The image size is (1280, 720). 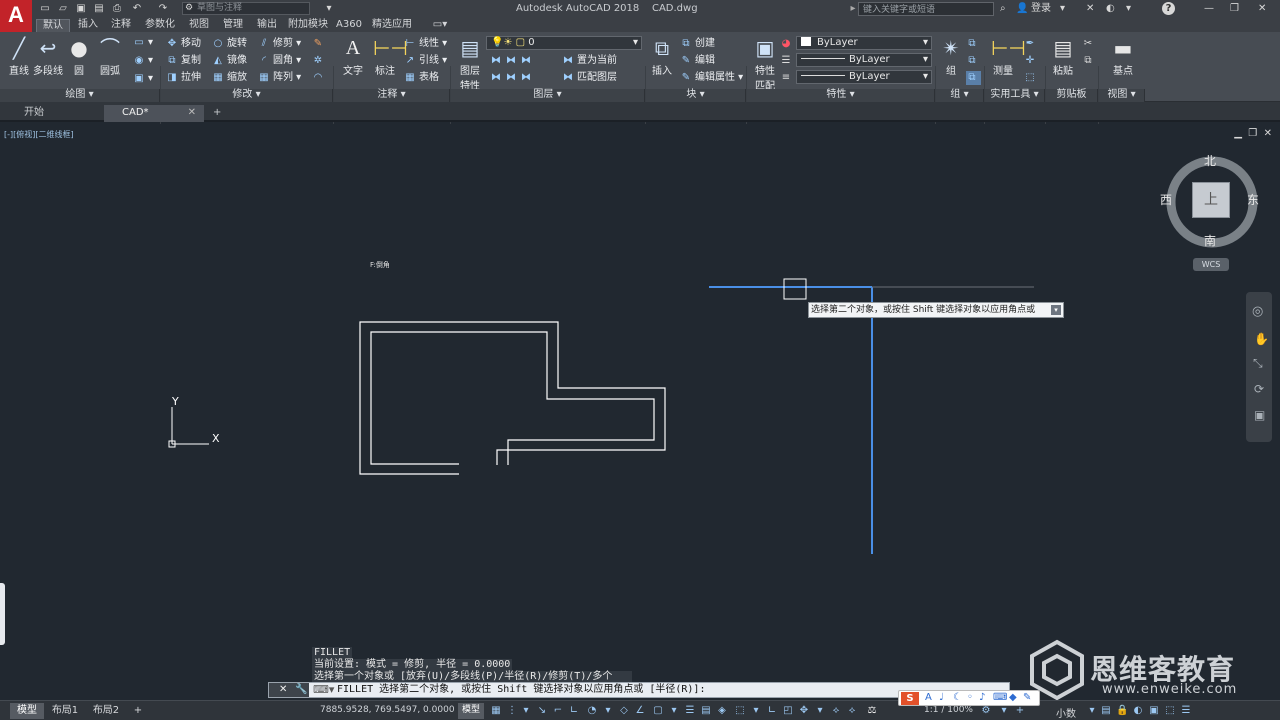 What do you see at coordinates (392, 95) in the screenshot?
I see `annotation-panel-title: 注释 ▾` at bounding box center [392, 95].